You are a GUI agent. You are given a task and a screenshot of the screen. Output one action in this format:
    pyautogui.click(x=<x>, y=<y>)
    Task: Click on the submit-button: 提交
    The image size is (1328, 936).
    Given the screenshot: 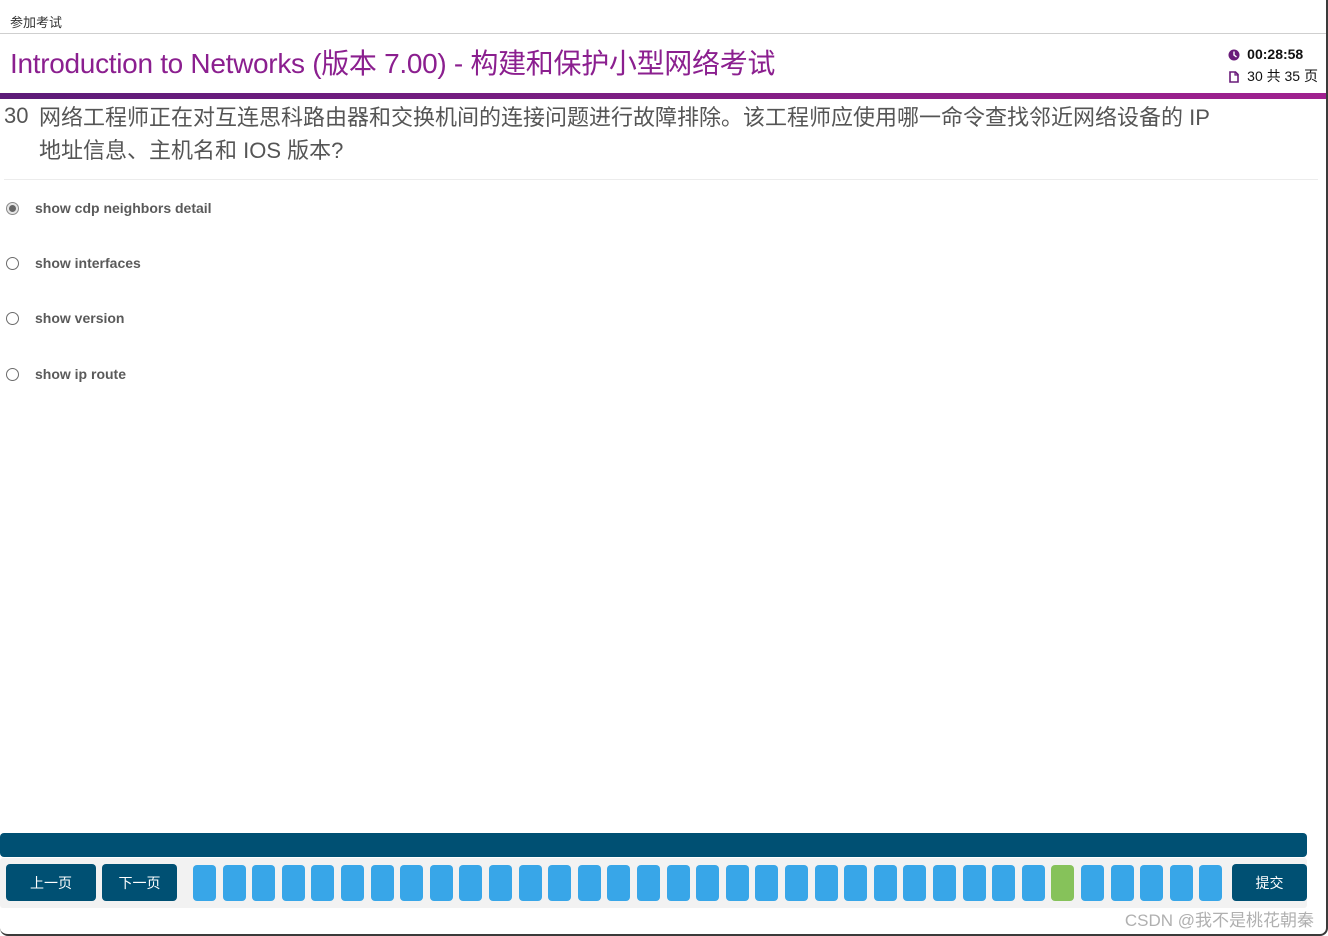 What is the action you would take?
    pyautogui.click(x=1269, y=882)
    